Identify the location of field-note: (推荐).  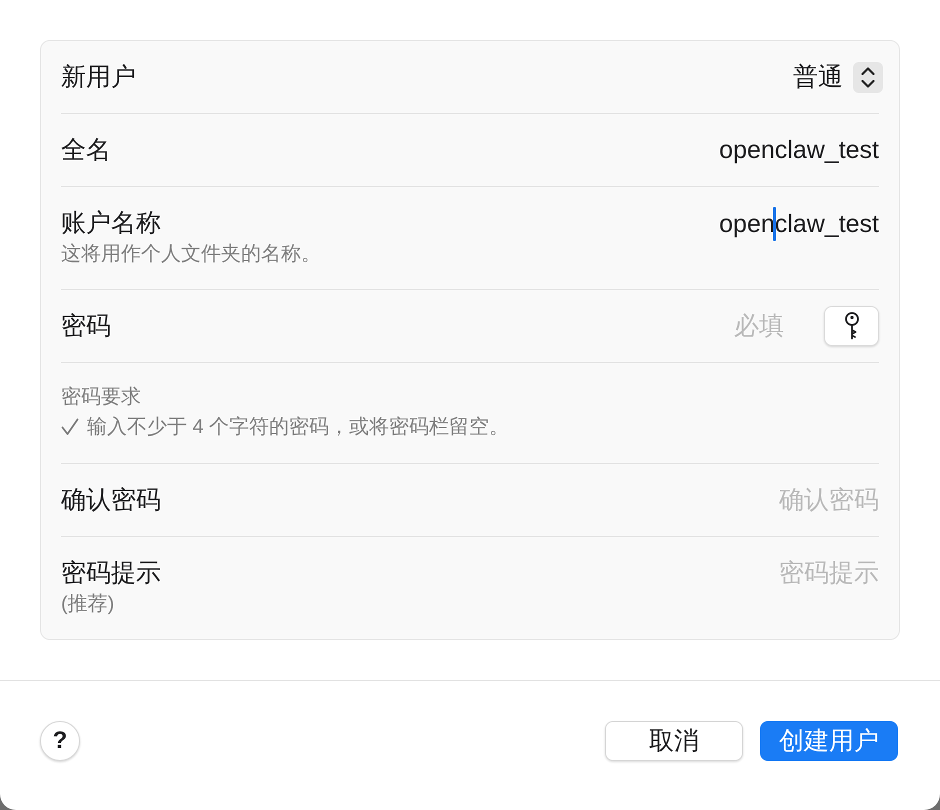
(87, 604).